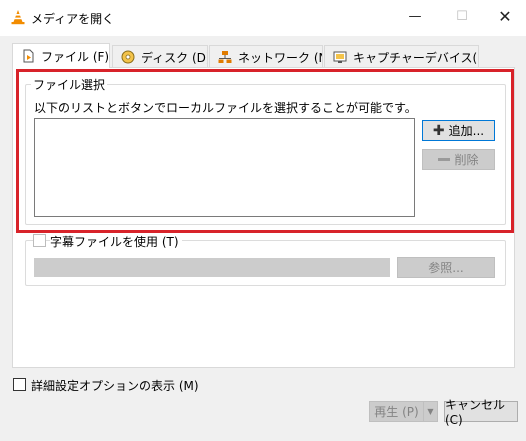 This screenshot has height=441, width=526. I want to click on subtitle-file-input, so click(212, 267).